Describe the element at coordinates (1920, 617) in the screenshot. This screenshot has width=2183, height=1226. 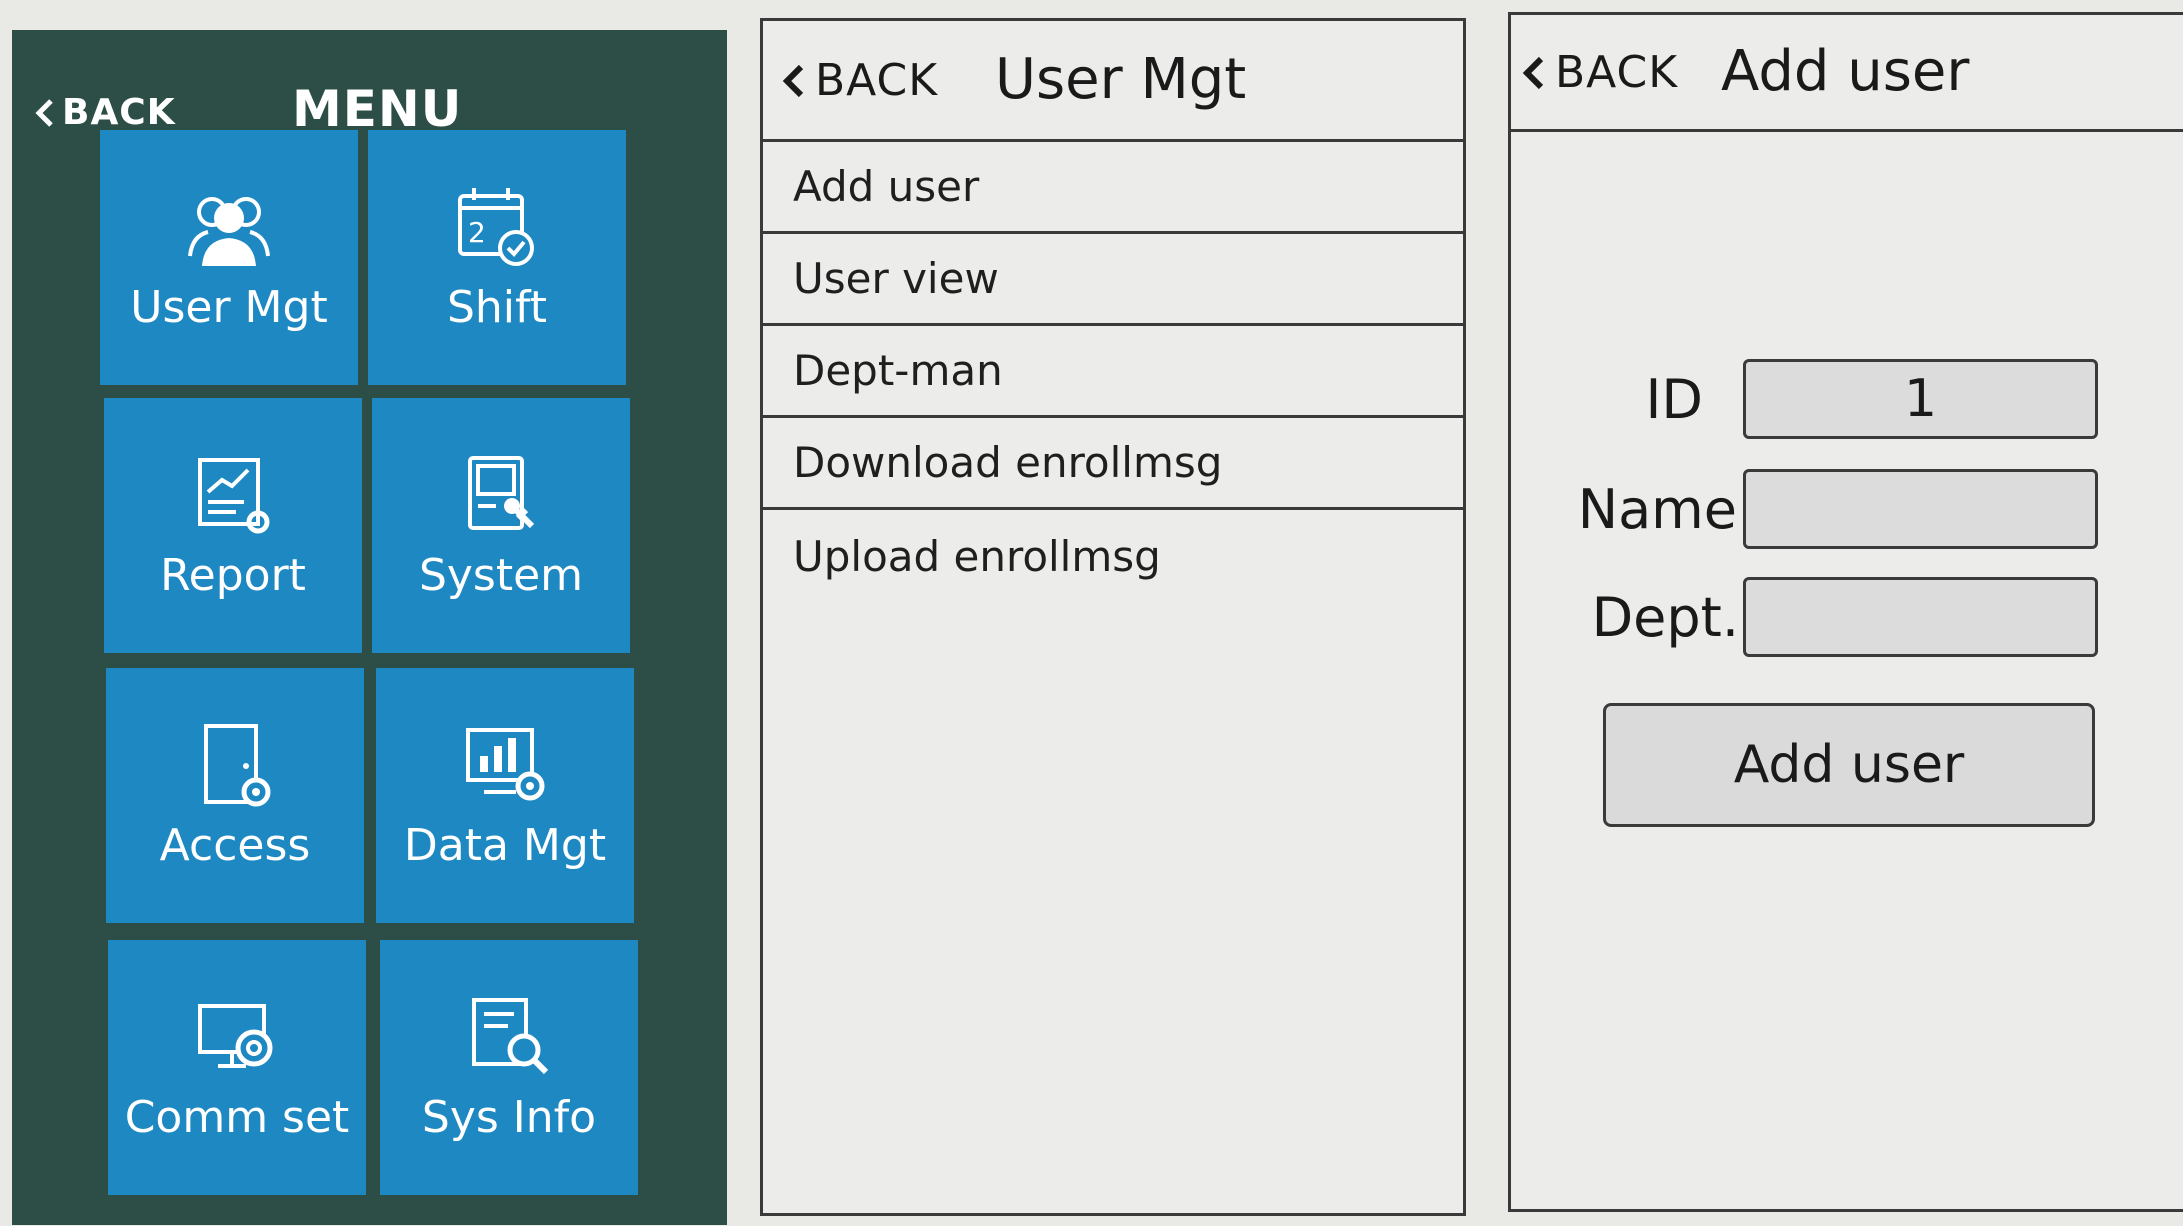
I see `dept-input` at that location.